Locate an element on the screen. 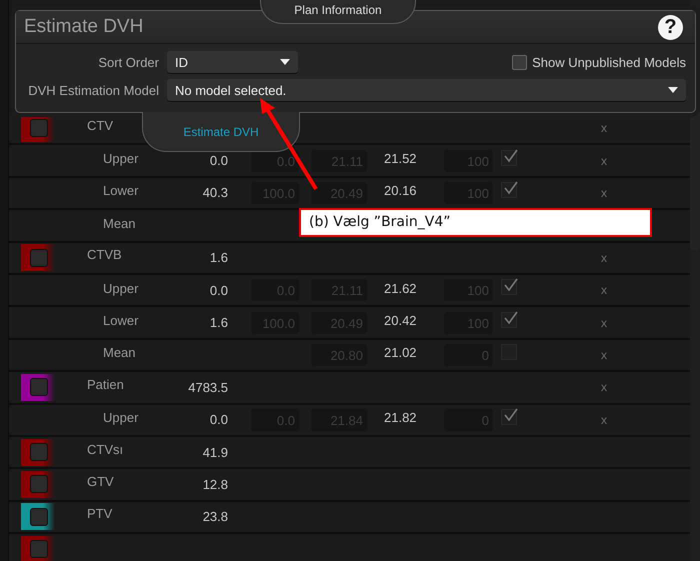 The height and width of the screenshot is (561, 700). dose-value: 21.82 is located at coordinates (400, 418).